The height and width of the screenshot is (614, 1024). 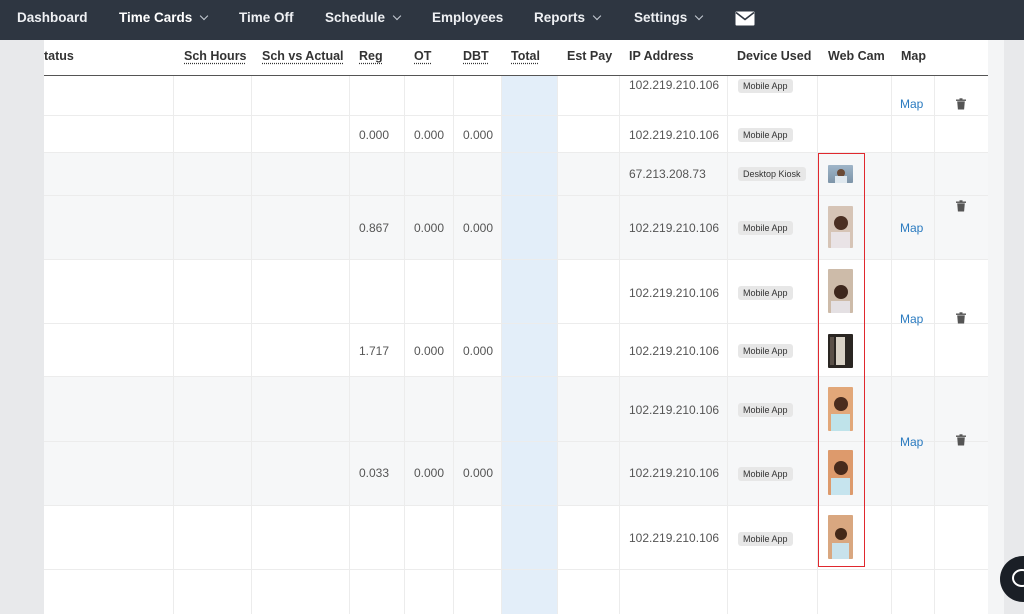 What do you see at coordinates (215, 56) in the screenshot?
I see `header-sch-hours: Sch Hours` at bounding box center [215, 56].